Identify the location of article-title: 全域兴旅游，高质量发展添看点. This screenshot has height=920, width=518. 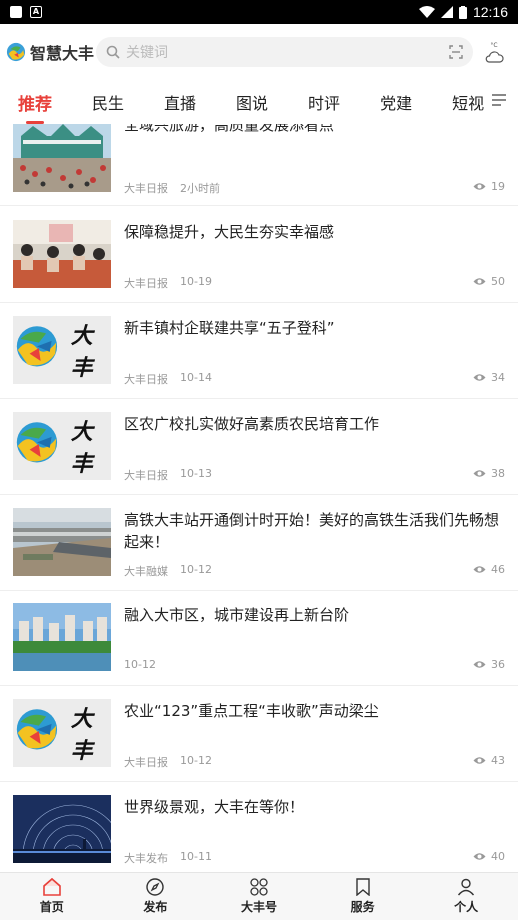
(229, 129).